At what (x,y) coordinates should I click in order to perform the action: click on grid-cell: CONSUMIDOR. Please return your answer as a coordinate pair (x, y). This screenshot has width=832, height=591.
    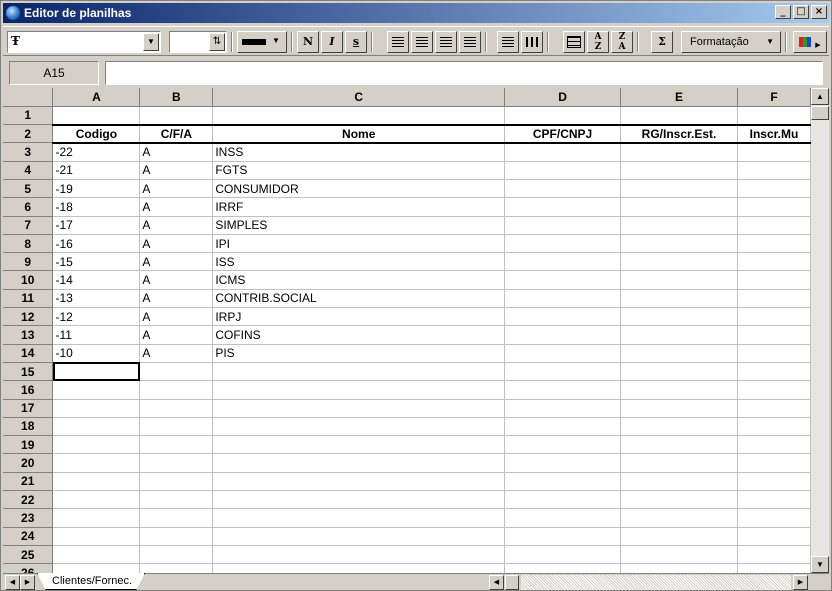
    Looking at the image, I should click on (359, 189).